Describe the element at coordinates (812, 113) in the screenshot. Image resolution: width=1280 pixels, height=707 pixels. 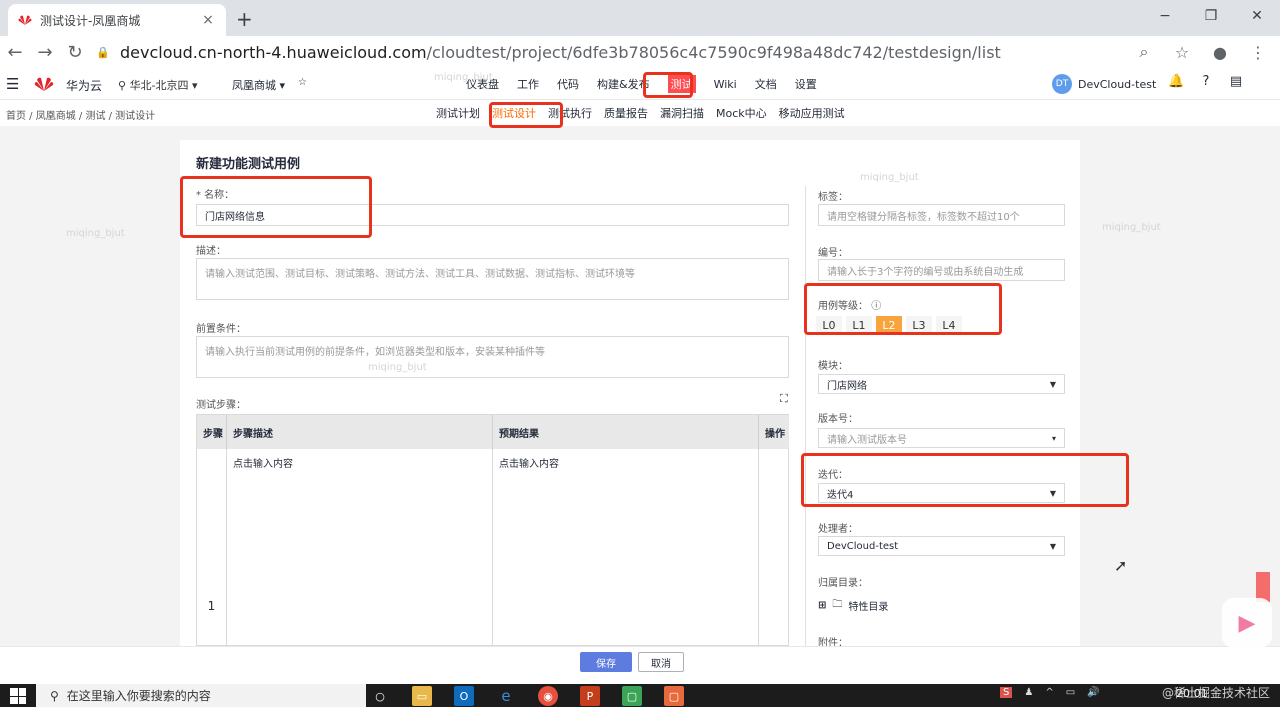
I see `subnav-mobile-test: 移动应用测试` at that location.